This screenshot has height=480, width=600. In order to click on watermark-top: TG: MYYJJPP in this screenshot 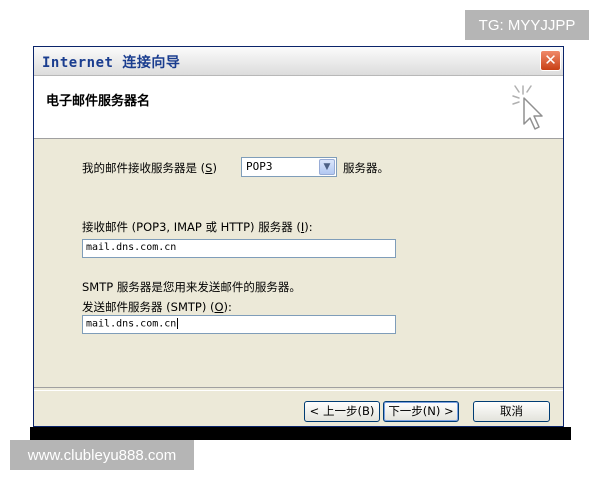, I will do `click(527, 25)`.